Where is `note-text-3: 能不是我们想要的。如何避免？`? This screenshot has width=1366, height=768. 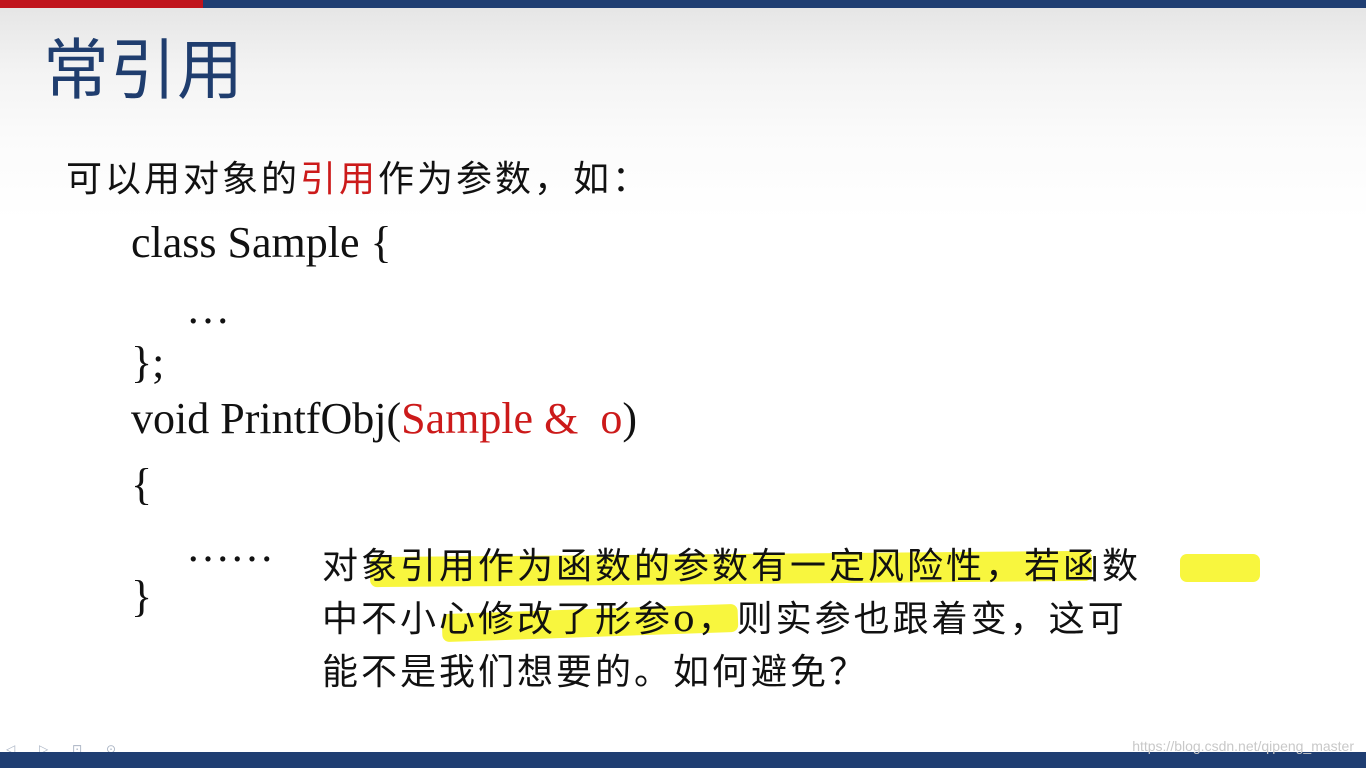 note-text-3: 能不是我们想要的。如何避免？ is located at coordinates (595, 672).